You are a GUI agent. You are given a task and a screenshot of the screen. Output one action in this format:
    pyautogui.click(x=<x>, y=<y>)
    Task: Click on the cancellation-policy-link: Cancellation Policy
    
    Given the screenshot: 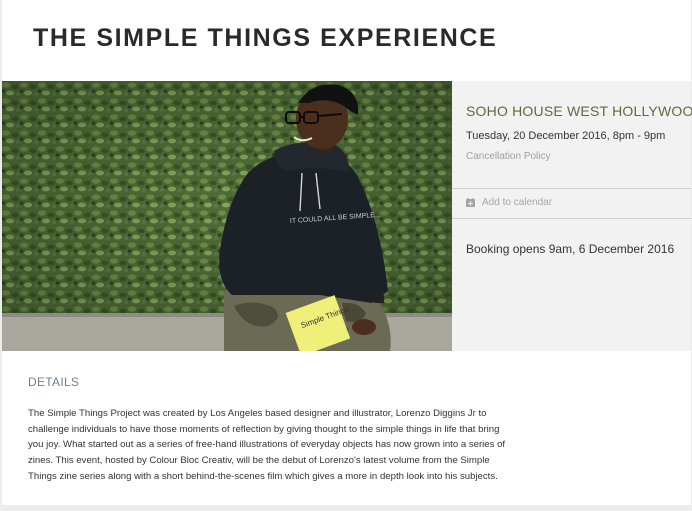 What is the action you would take?
    pyautogui.click(x=508, y=156)
    